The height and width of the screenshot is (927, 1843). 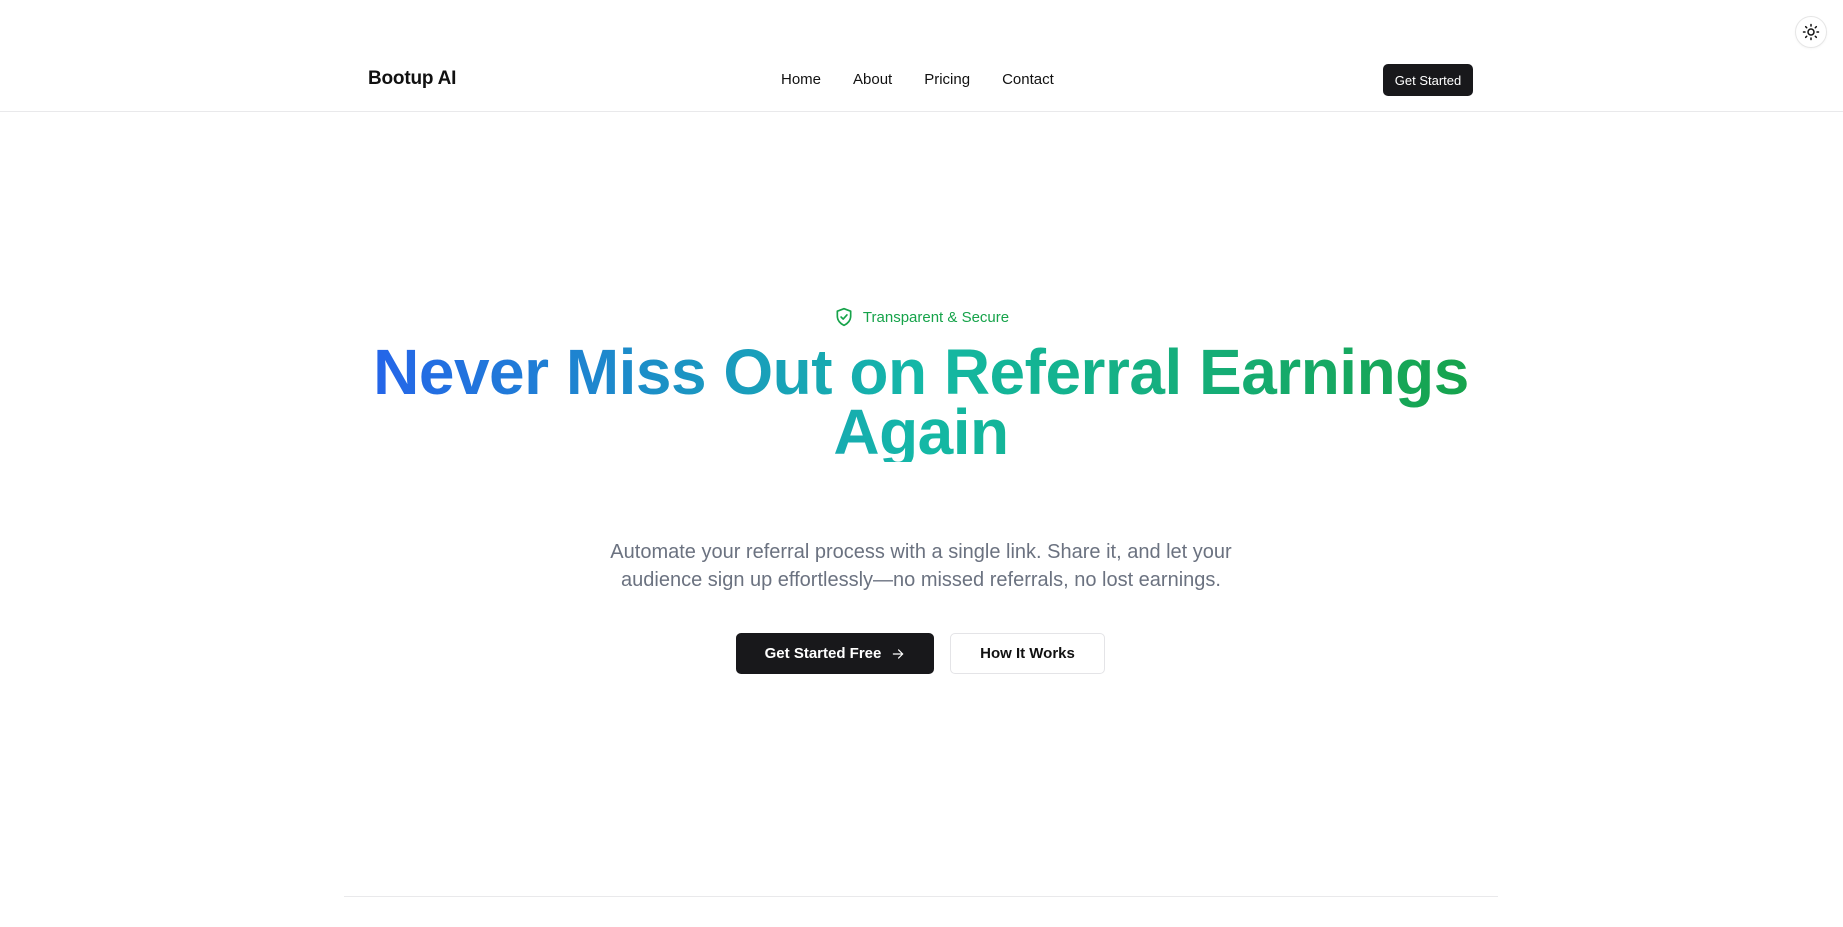 What do you see at coordinates (1028, 79) in the screenshot?
I see `nav-contact-link: Contact` at bounding box center [1028, 79].